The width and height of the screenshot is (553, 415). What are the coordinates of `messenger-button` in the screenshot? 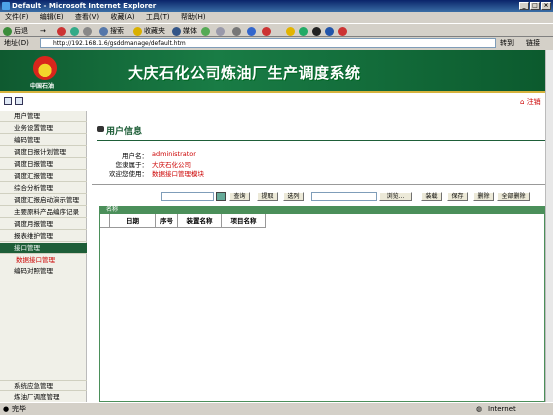 It's located at (290, 31).